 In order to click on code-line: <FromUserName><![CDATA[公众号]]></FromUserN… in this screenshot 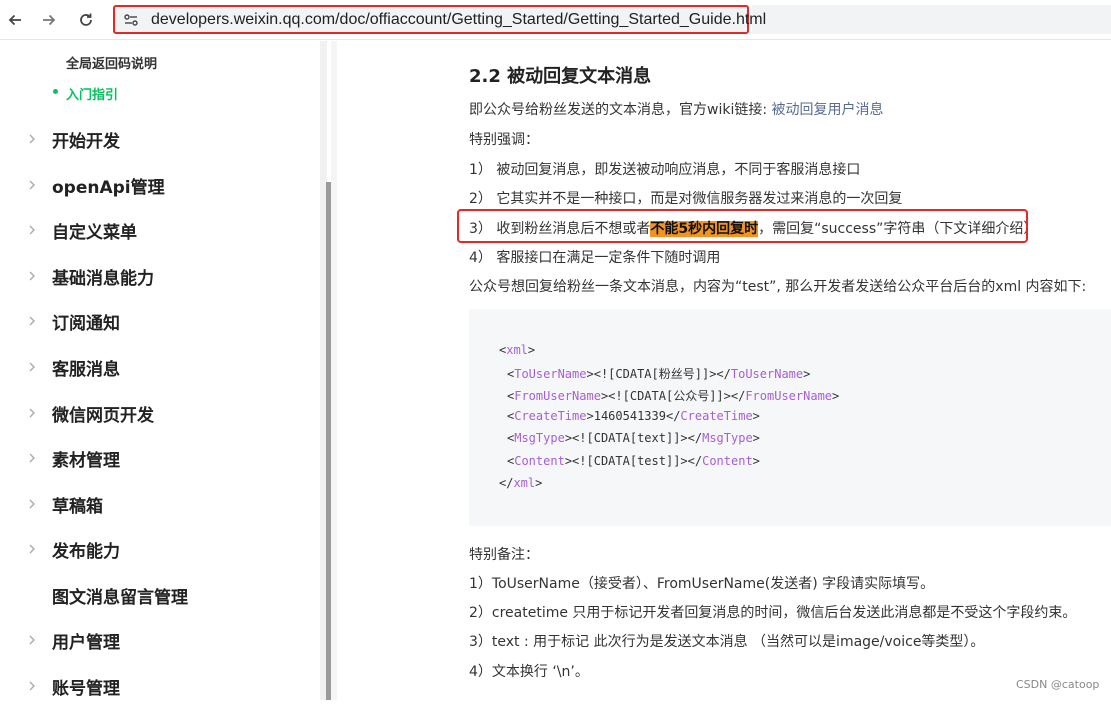, I will do `click(673, 396)`.